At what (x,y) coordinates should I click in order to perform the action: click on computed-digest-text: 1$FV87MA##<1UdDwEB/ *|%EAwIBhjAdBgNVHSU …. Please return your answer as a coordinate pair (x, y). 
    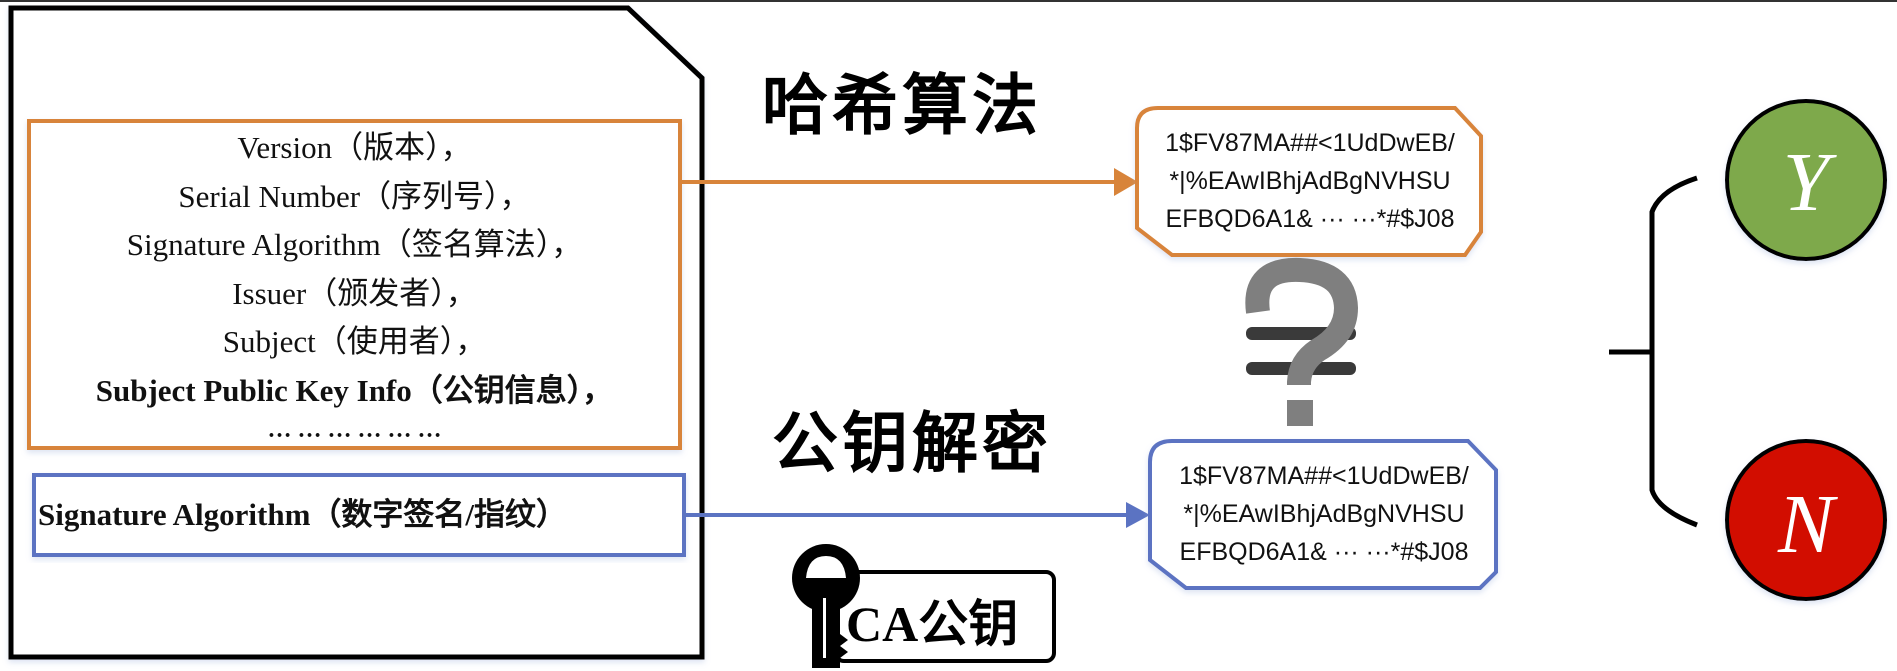
    Looking at the image, I should click on (1310, 181).